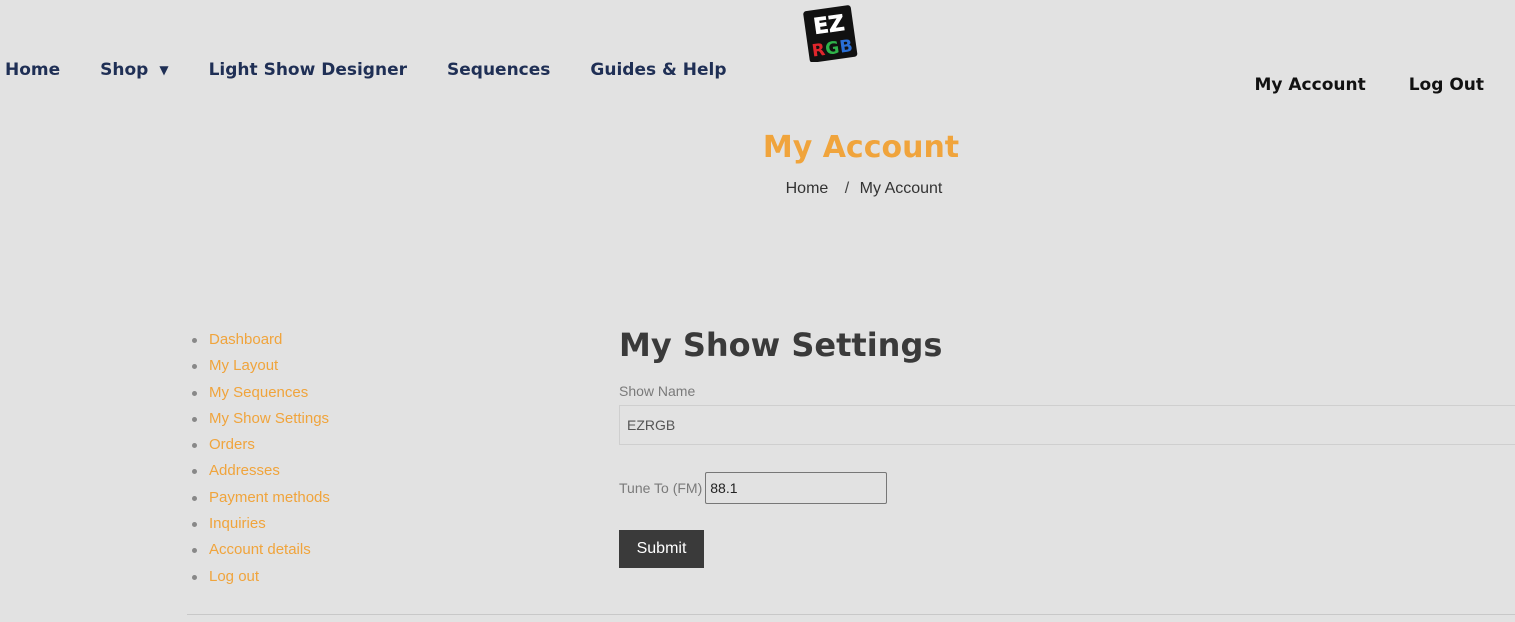 This screenshot has height=622, width=1515. I want to click on ezrgb-logo: EZ R G B, so click(830, 32).